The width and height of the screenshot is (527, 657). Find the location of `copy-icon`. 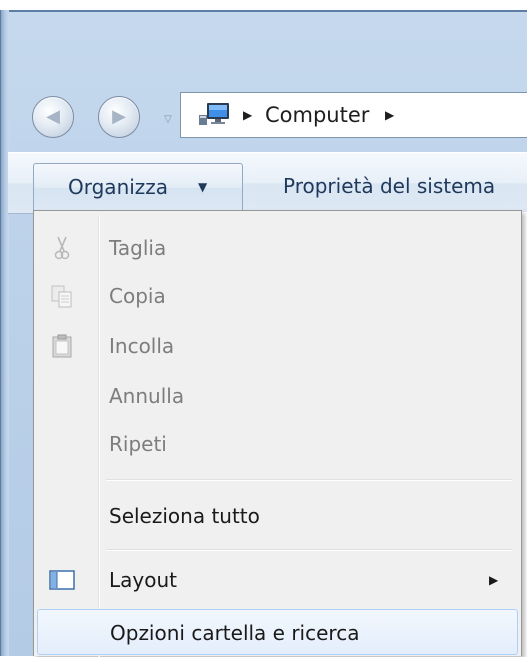

copy-icon is located at coordinates (61, 296).